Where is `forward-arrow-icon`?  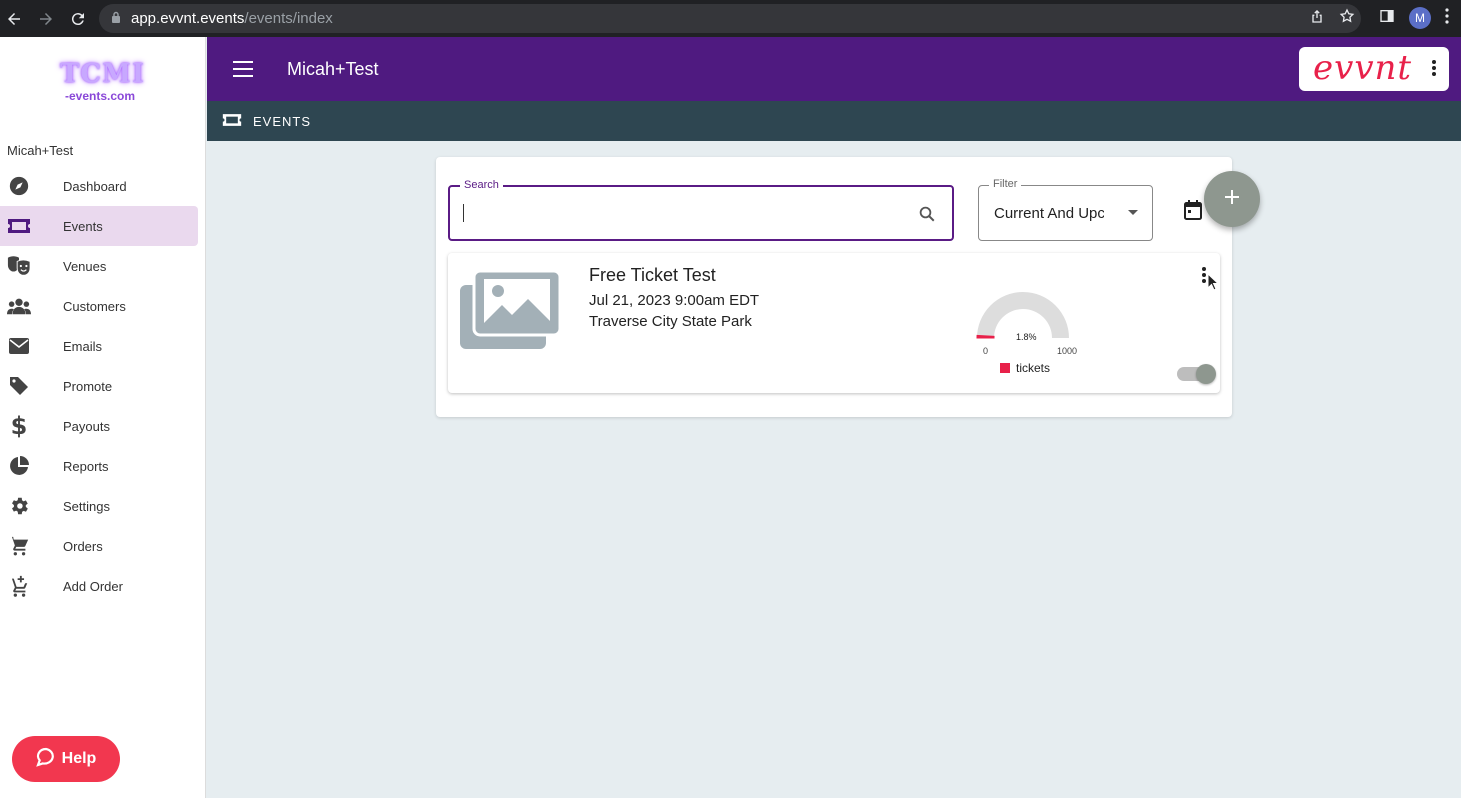 forward-arrow-icon is located at coordinates (46, 19).